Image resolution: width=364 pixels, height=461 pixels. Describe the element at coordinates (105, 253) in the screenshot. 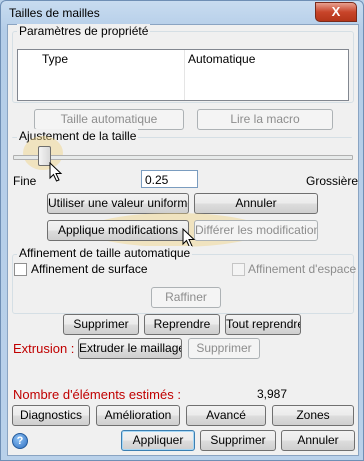

I see `auto-refine-legend: Affinement de taille automatique` at that location.